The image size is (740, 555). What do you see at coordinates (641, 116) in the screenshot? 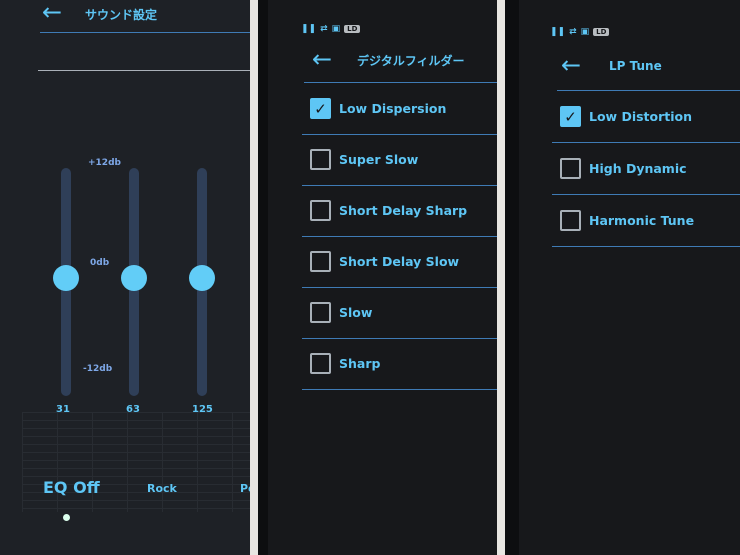
I see `option-label: Low Distortion` at bounding box center [641, 116].